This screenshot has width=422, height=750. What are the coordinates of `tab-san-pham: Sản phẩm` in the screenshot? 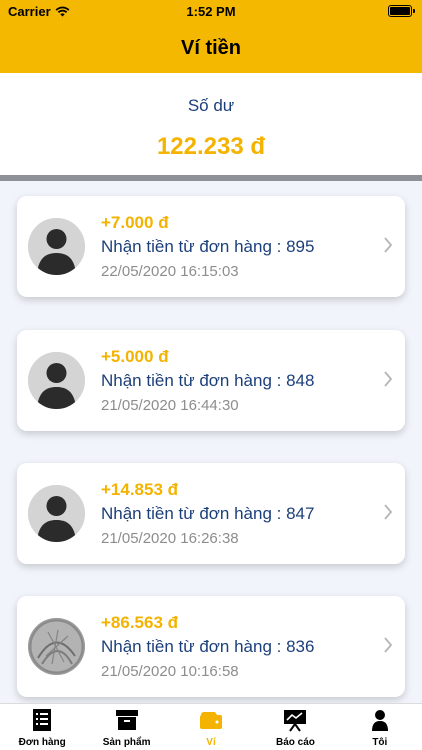 It's located at (126, 727).